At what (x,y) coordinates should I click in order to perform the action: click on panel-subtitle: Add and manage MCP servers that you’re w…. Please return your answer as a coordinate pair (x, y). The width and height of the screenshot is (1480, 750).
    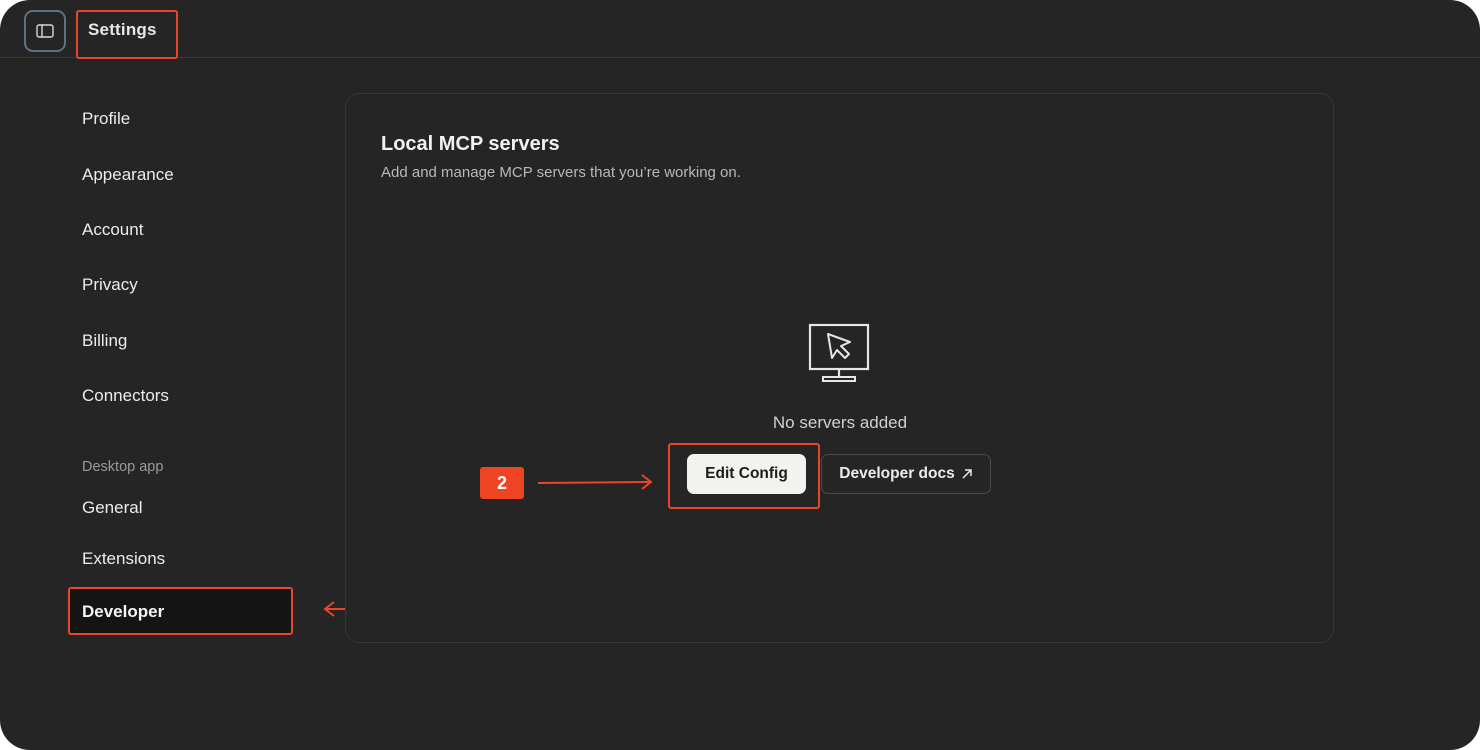
    Looking at the image, I should click on (561, 172).